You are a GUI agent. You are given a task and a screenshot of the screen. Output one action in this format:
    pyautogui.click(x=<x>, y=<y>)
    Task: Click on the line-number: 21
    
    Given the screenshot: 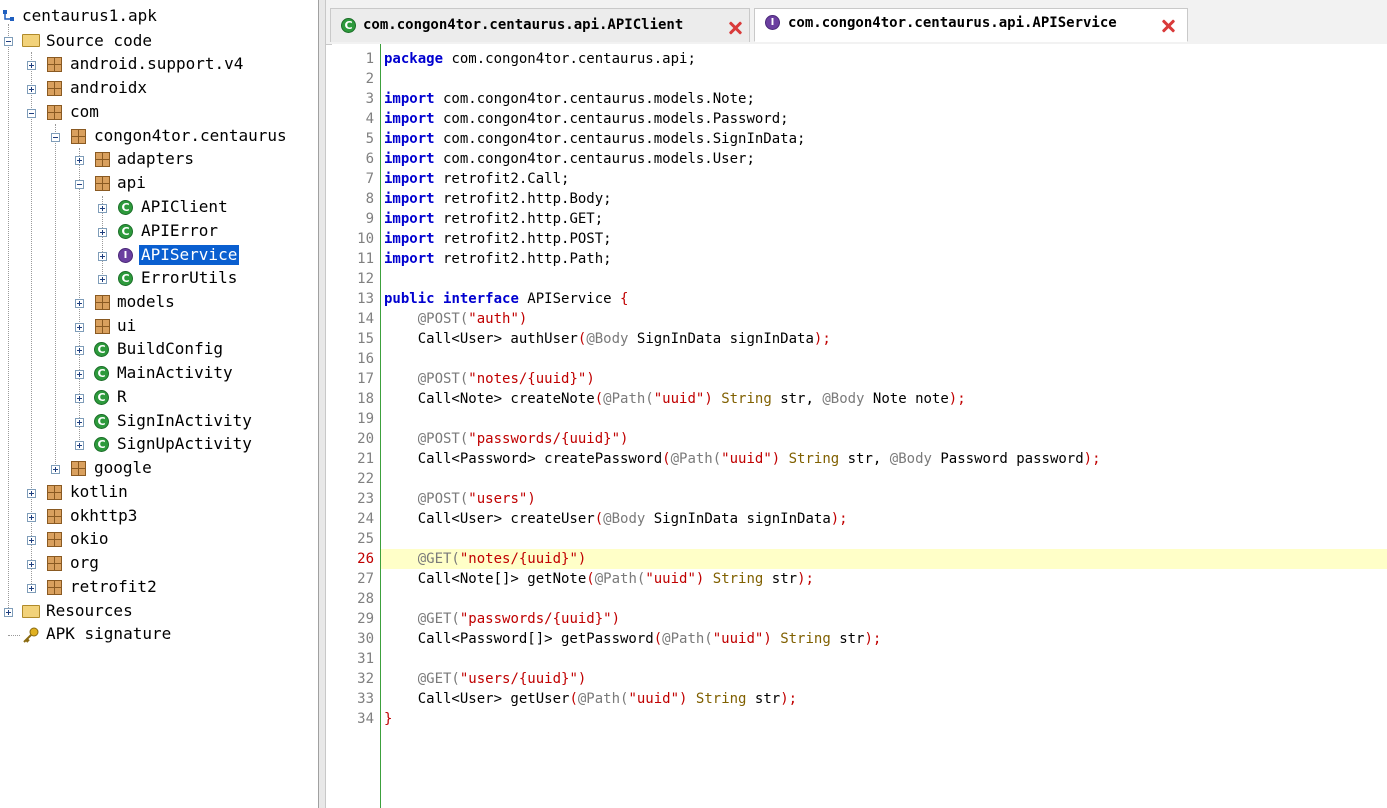 What is the action you would take?
    pyautogui.click(x=365, y=459)
    